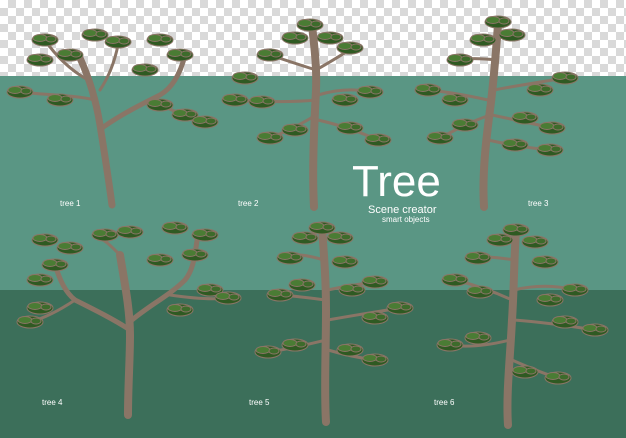 The height and width of the screenshot is (438, 626). What do you see at coordinates (259, 402) in the screenshot?
I see `tree-5-label: tree 5` at bounding box center [259, 402].